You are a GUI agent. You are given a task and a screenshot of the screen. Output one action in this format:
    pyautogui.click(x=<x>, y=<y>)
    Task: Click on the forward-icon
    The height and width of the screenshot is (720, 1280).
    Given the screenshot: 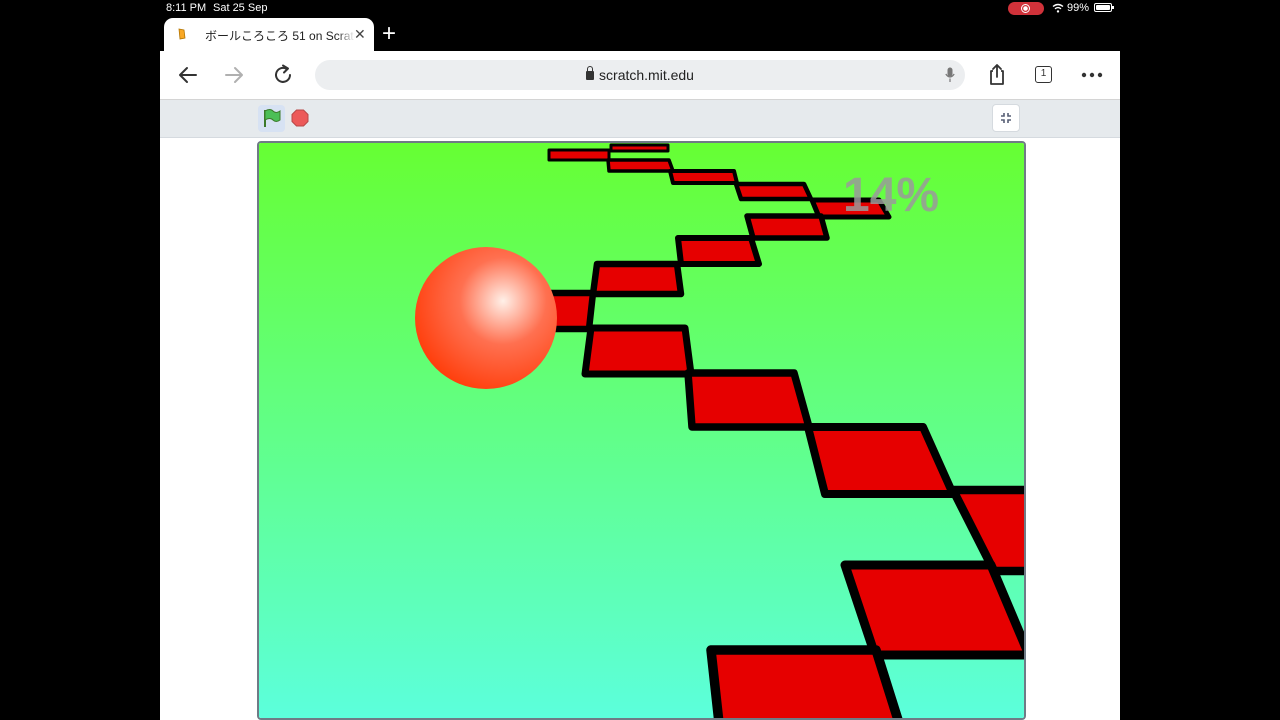 What is the action you would take?
    pyautogui.click(x=234, y=75)
    